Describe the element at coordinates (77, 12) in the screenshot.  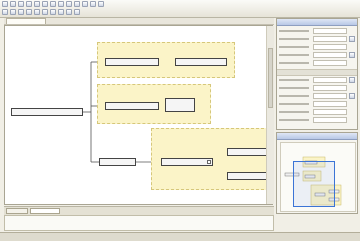
I see `annotation-icon` at that location.